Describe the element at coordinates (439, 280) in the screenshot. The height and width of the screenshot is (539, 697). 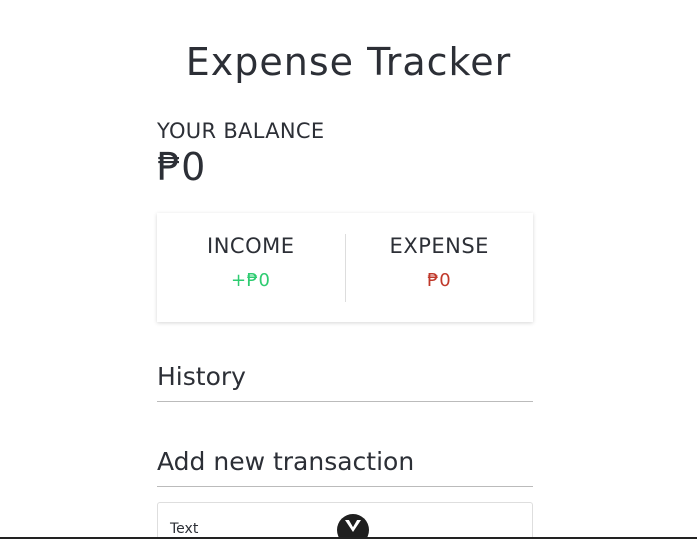
I see `expense-amount: ₱0` at that location.